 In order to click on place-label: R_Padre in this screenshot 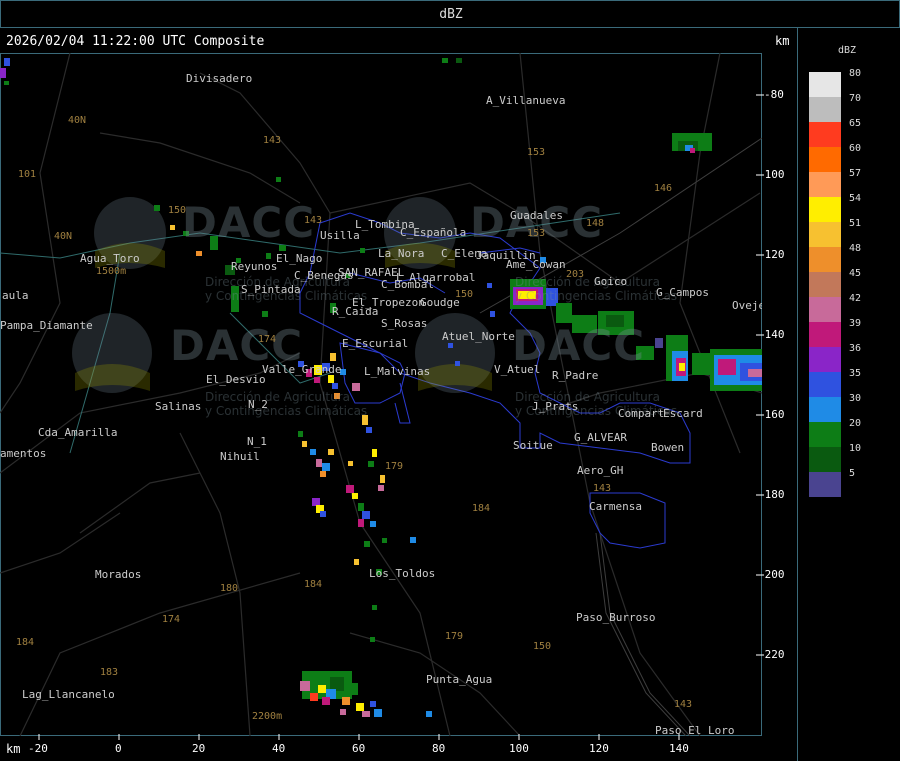, I will do `click(575, 375)`.